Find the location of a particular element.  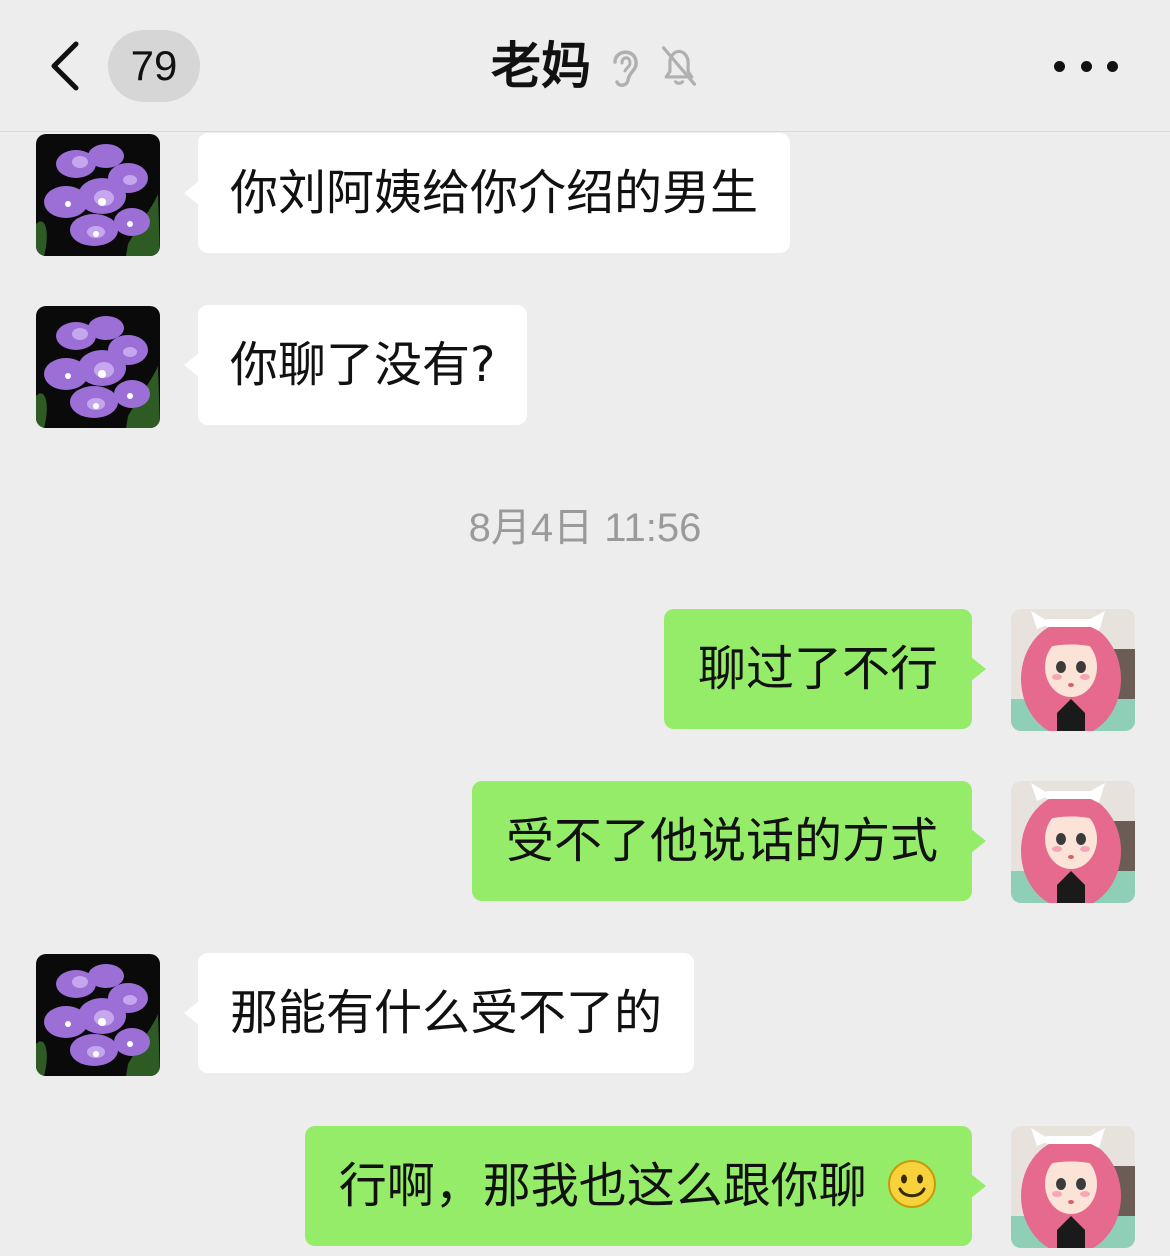

message-bubble-incoming: 你聊了没有? is located at coordinates (356, 365).